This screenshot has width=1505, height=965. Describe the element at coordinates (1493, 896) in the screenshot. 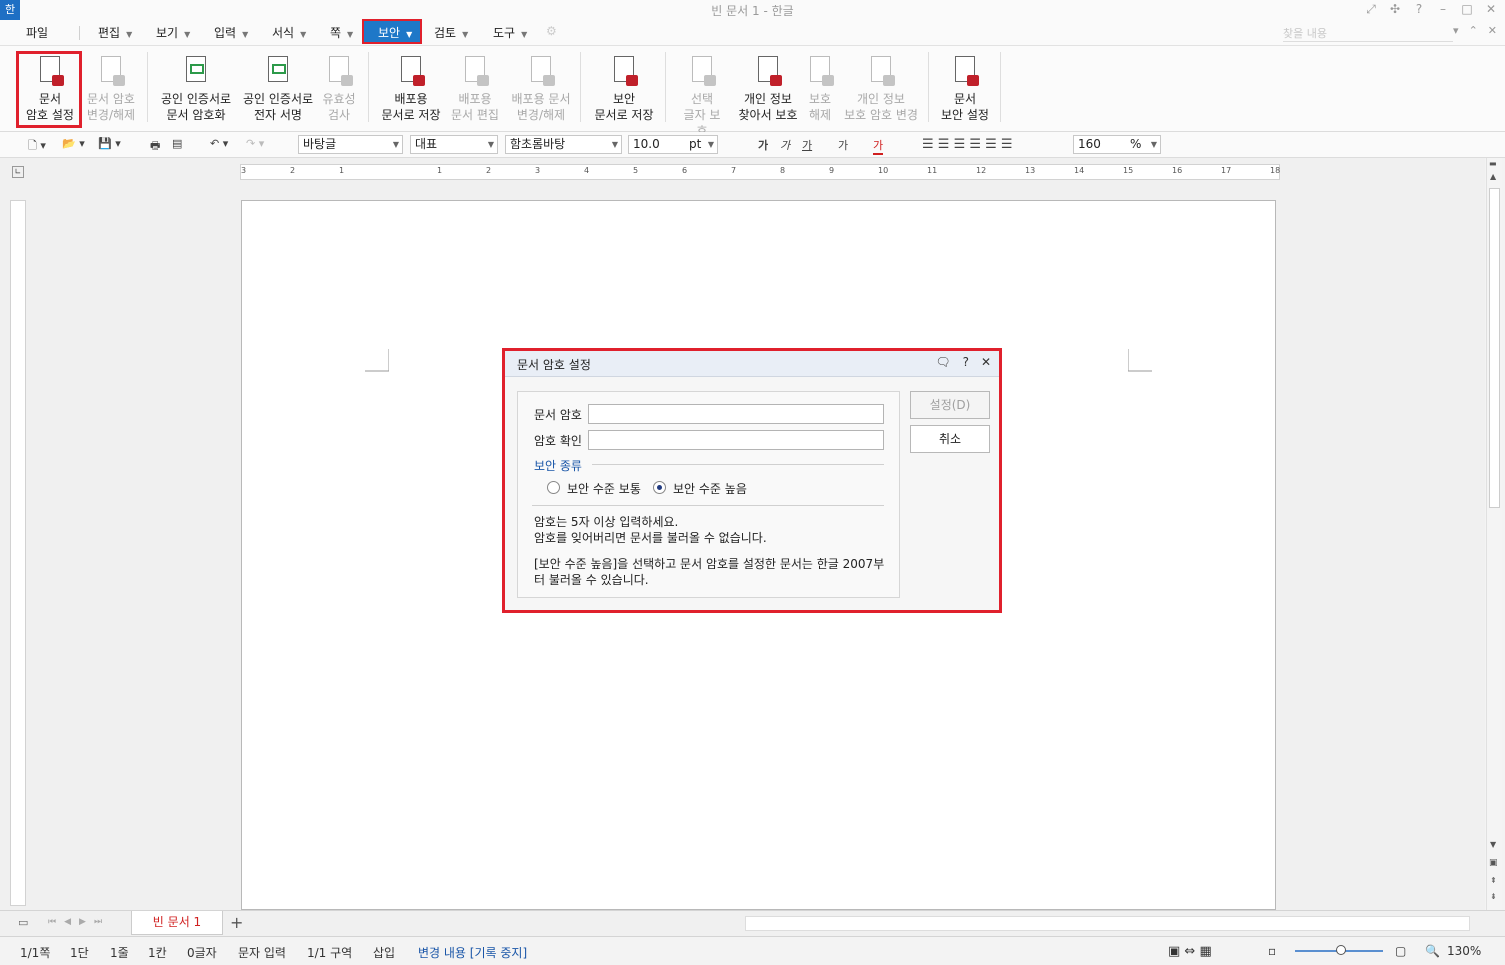

I see `next-page-icon: ⇟` at that location.